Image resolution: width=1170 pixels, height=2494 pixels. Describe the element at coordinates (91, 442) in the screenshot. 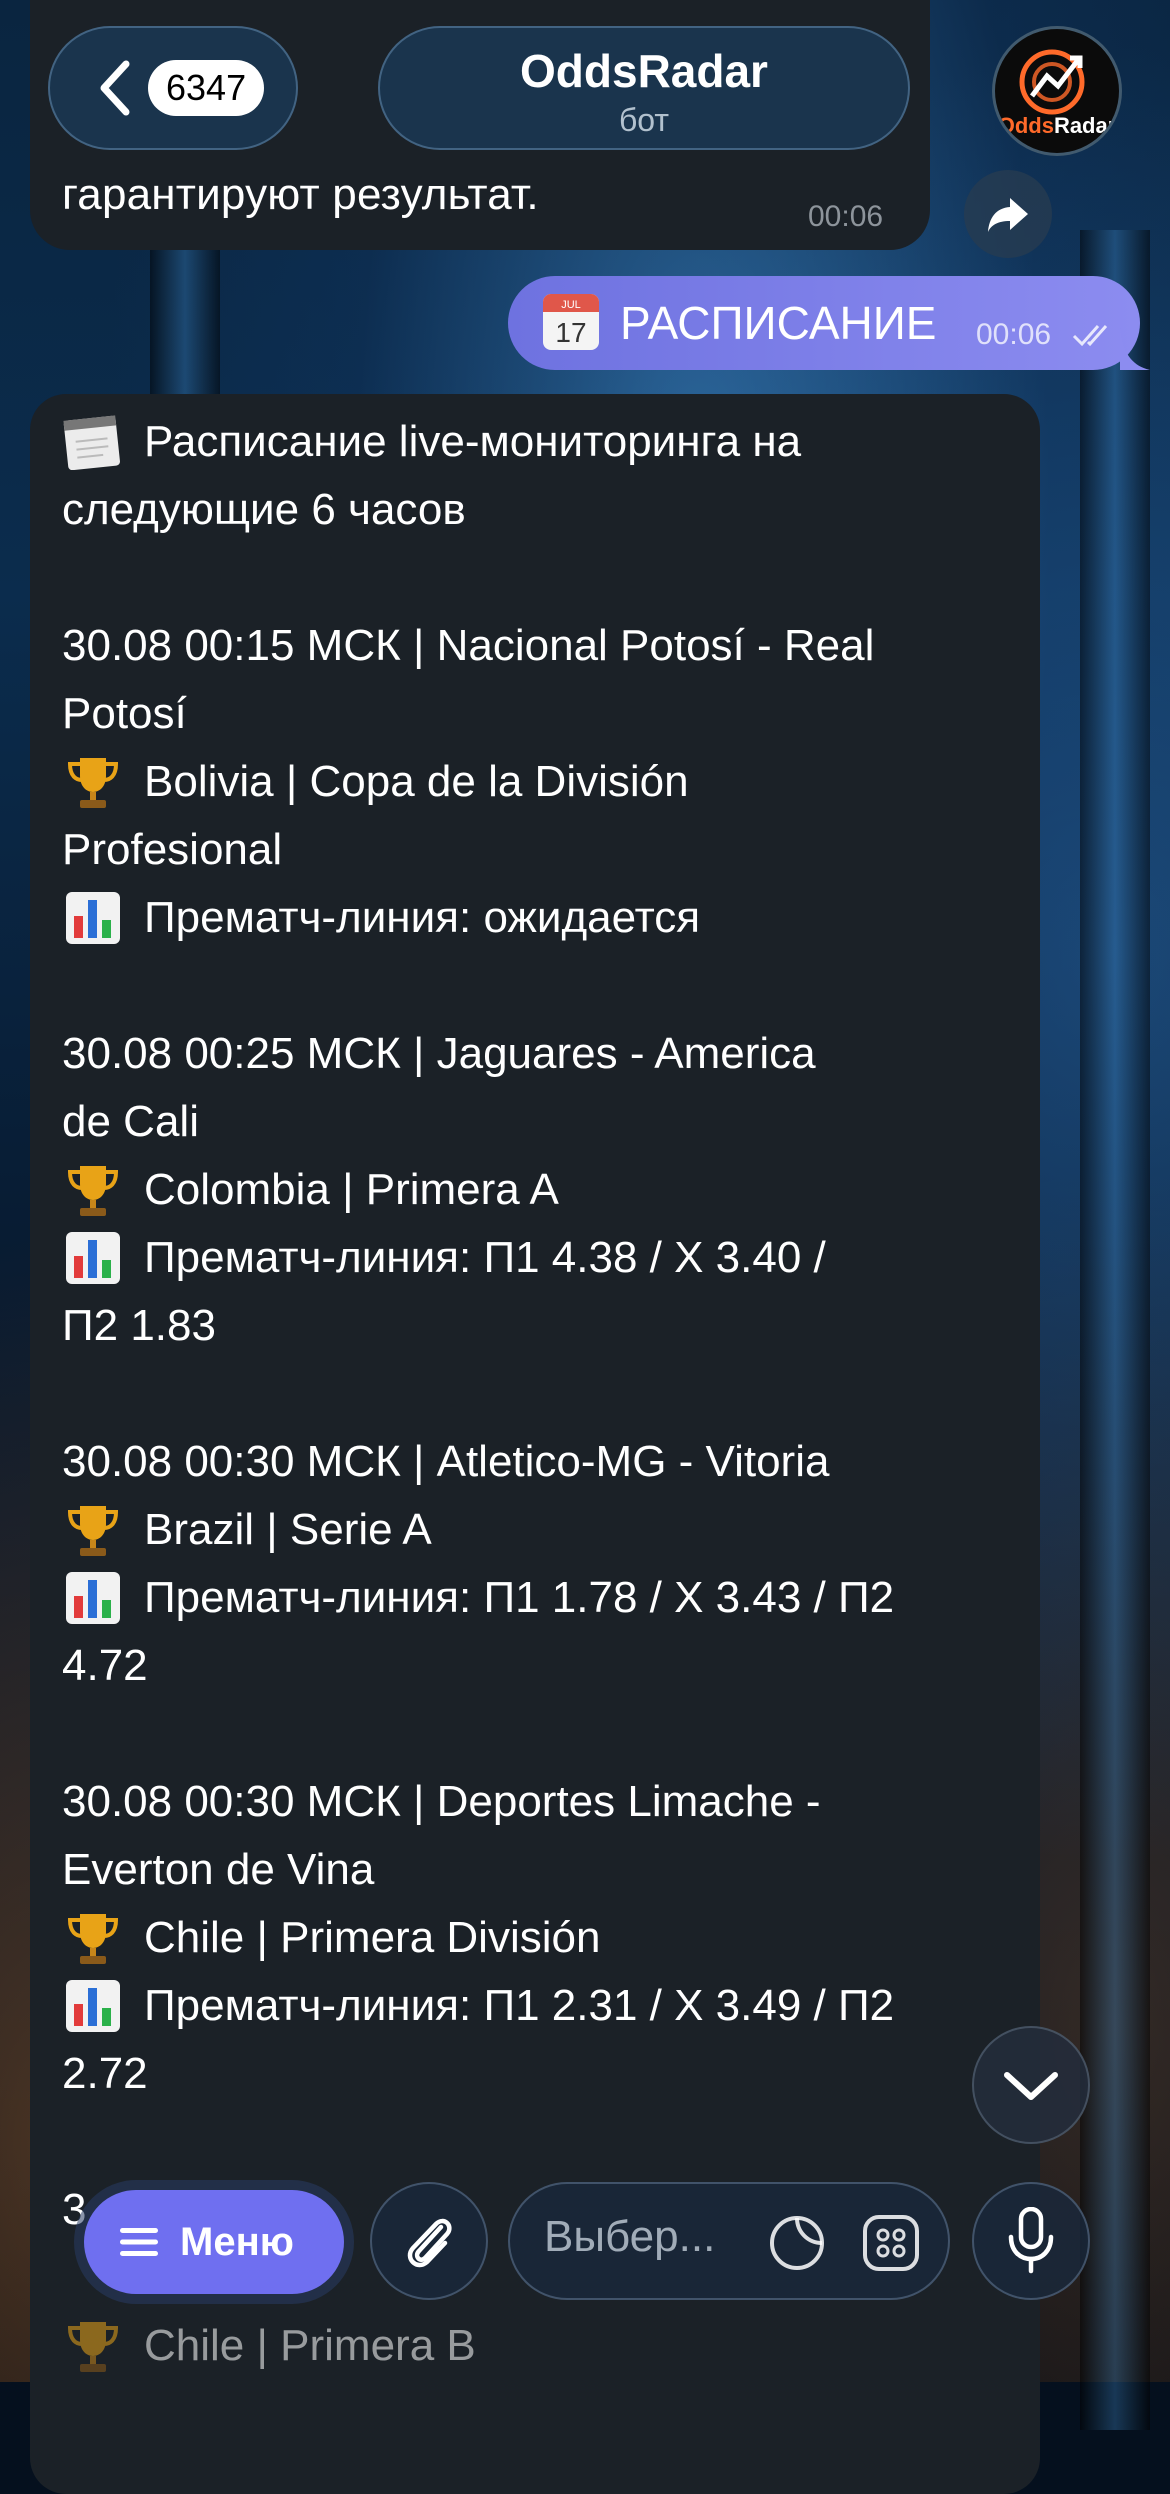

I see `calendar-pad-icon` at that location.